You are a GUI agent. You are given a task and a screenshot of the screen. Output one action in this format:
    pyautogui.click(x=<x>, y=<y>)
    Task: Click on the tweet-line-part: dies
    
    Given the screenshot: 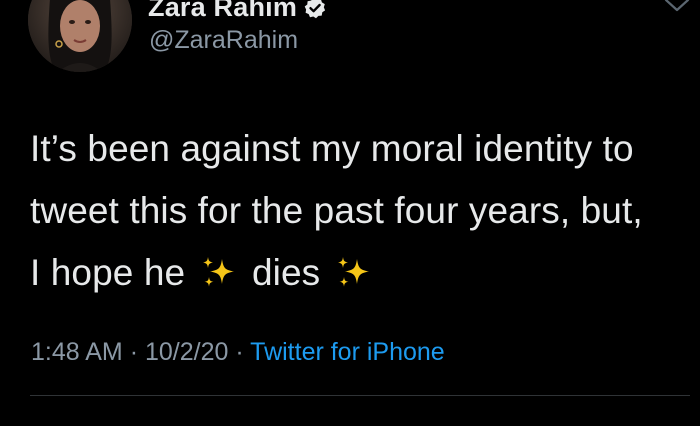 What is the action you would take?
    pyautogui.click(x=286, y=272)
    